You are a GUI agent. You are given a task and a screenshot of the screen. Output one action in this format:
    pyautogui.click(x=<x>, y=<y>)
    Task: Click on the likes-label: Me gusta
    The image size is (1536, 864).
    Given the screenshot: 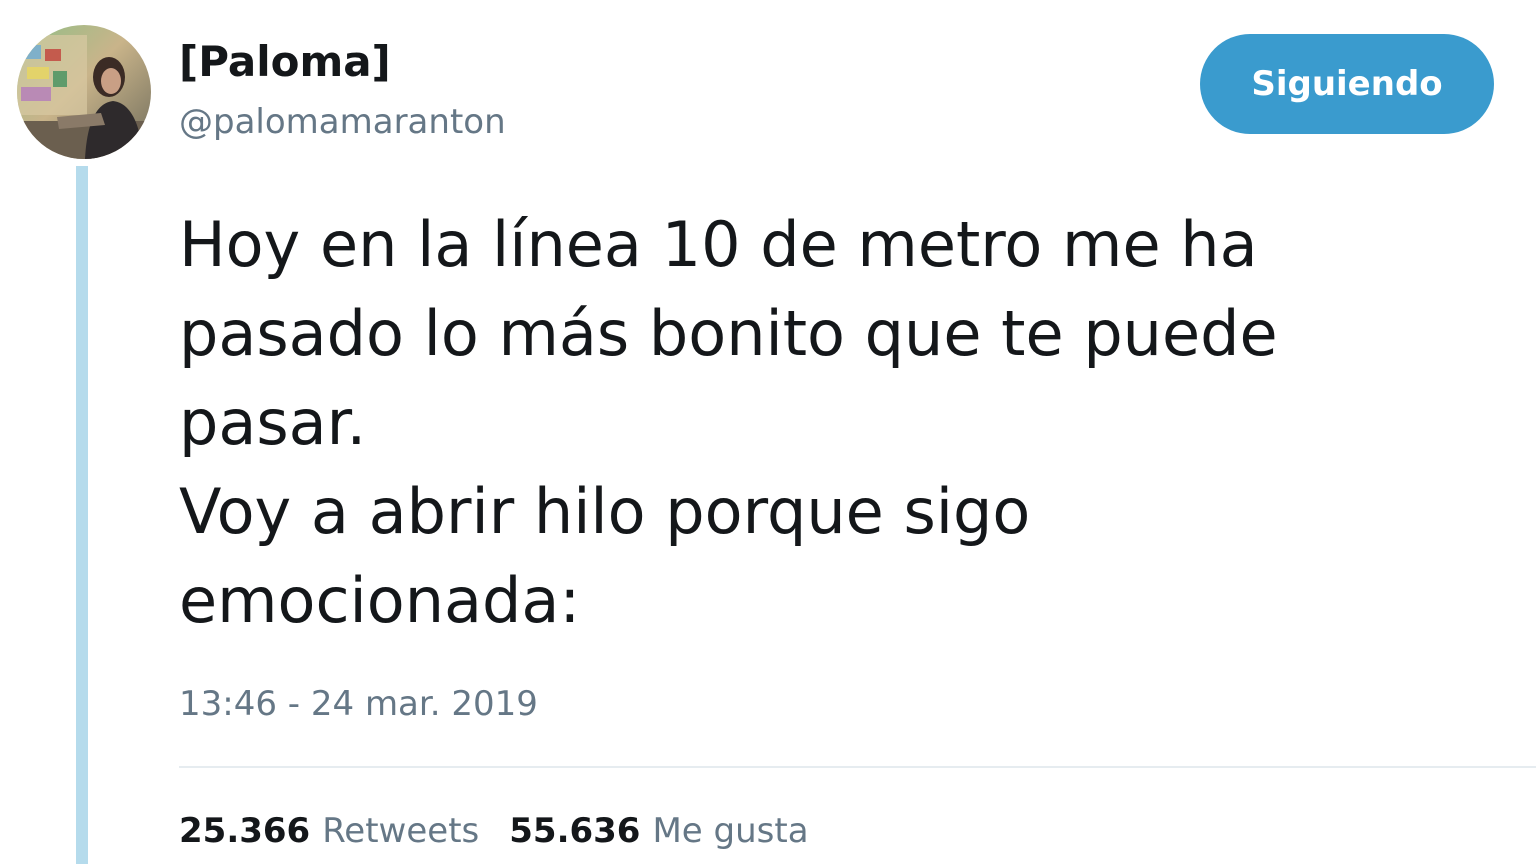 What is the action you would take?
    pyautogui.click(x=730, y=831)
    